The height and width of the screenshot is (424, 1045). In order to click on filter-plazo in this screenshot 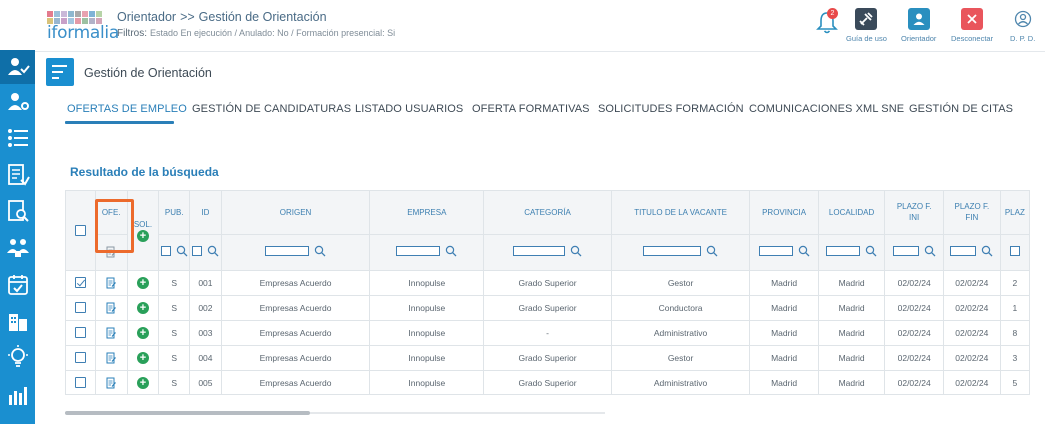, I will do `click(1015, 252)`.